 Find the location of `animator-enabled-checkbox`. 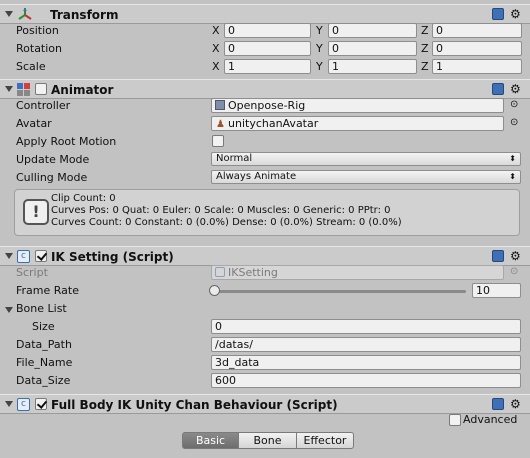

animator-enabled-checkbox is located at coordinates (41, 89).